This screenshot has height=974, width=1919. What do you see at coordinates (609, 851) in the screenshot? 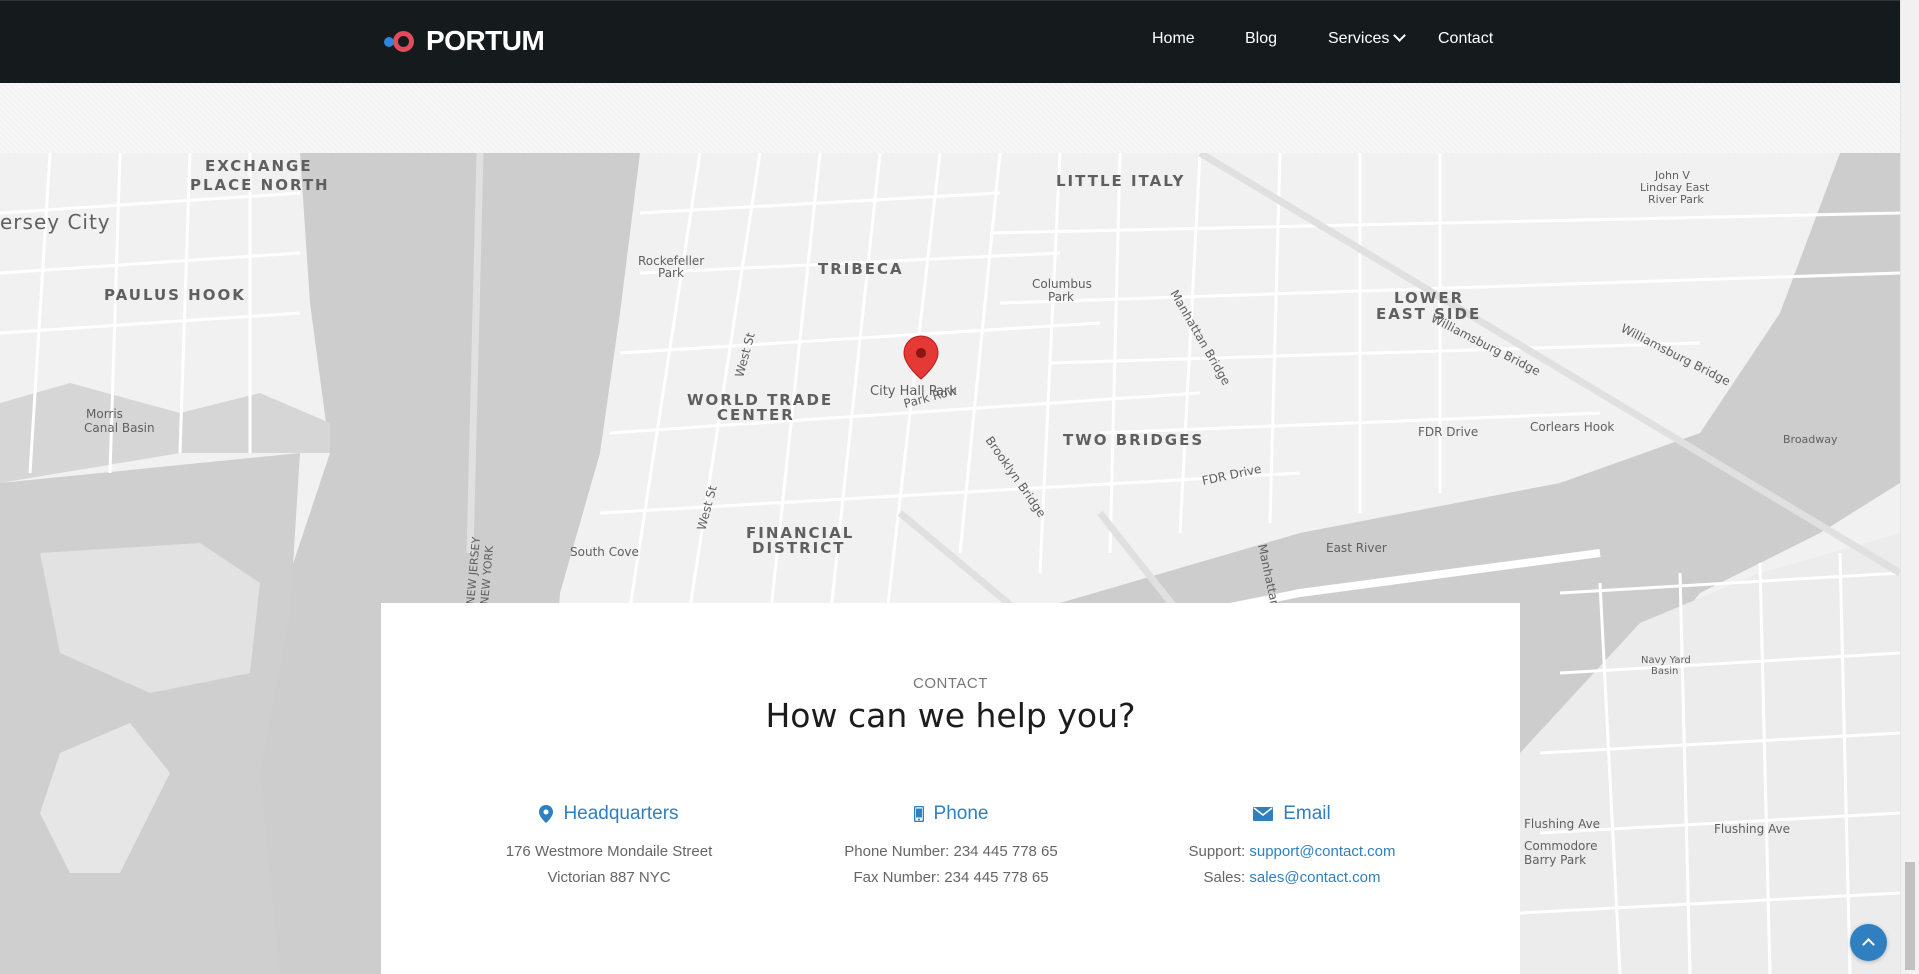
I see `headquarters-address-line1: 176 Westmore Mondaile Street` at bounding box center [609, 851].